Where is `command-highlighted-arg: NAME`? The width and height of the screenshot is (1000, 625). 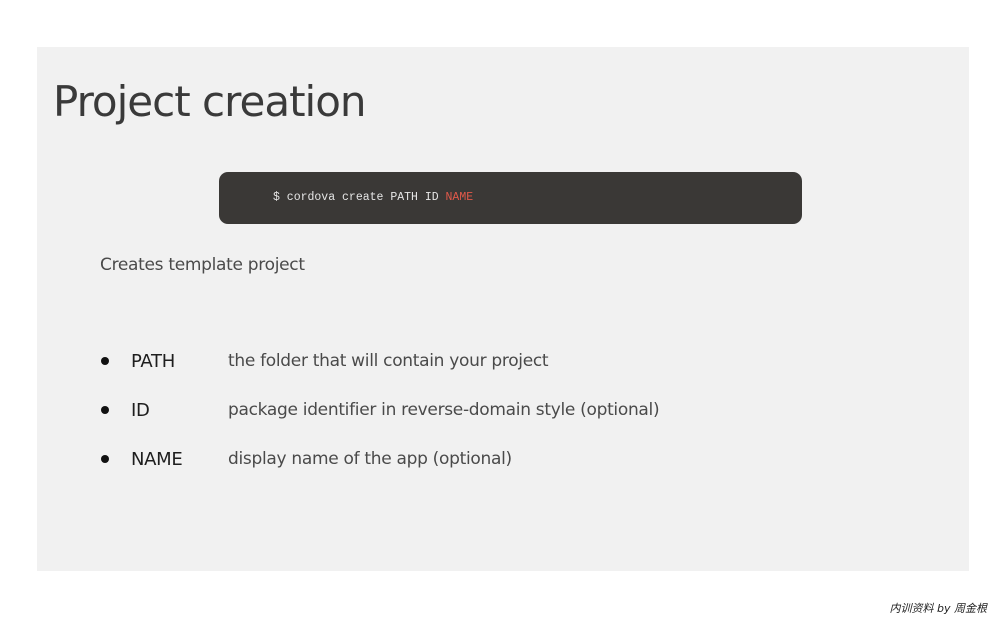
command-highlighted-arg: NAME is located at coordinates (459, 197).